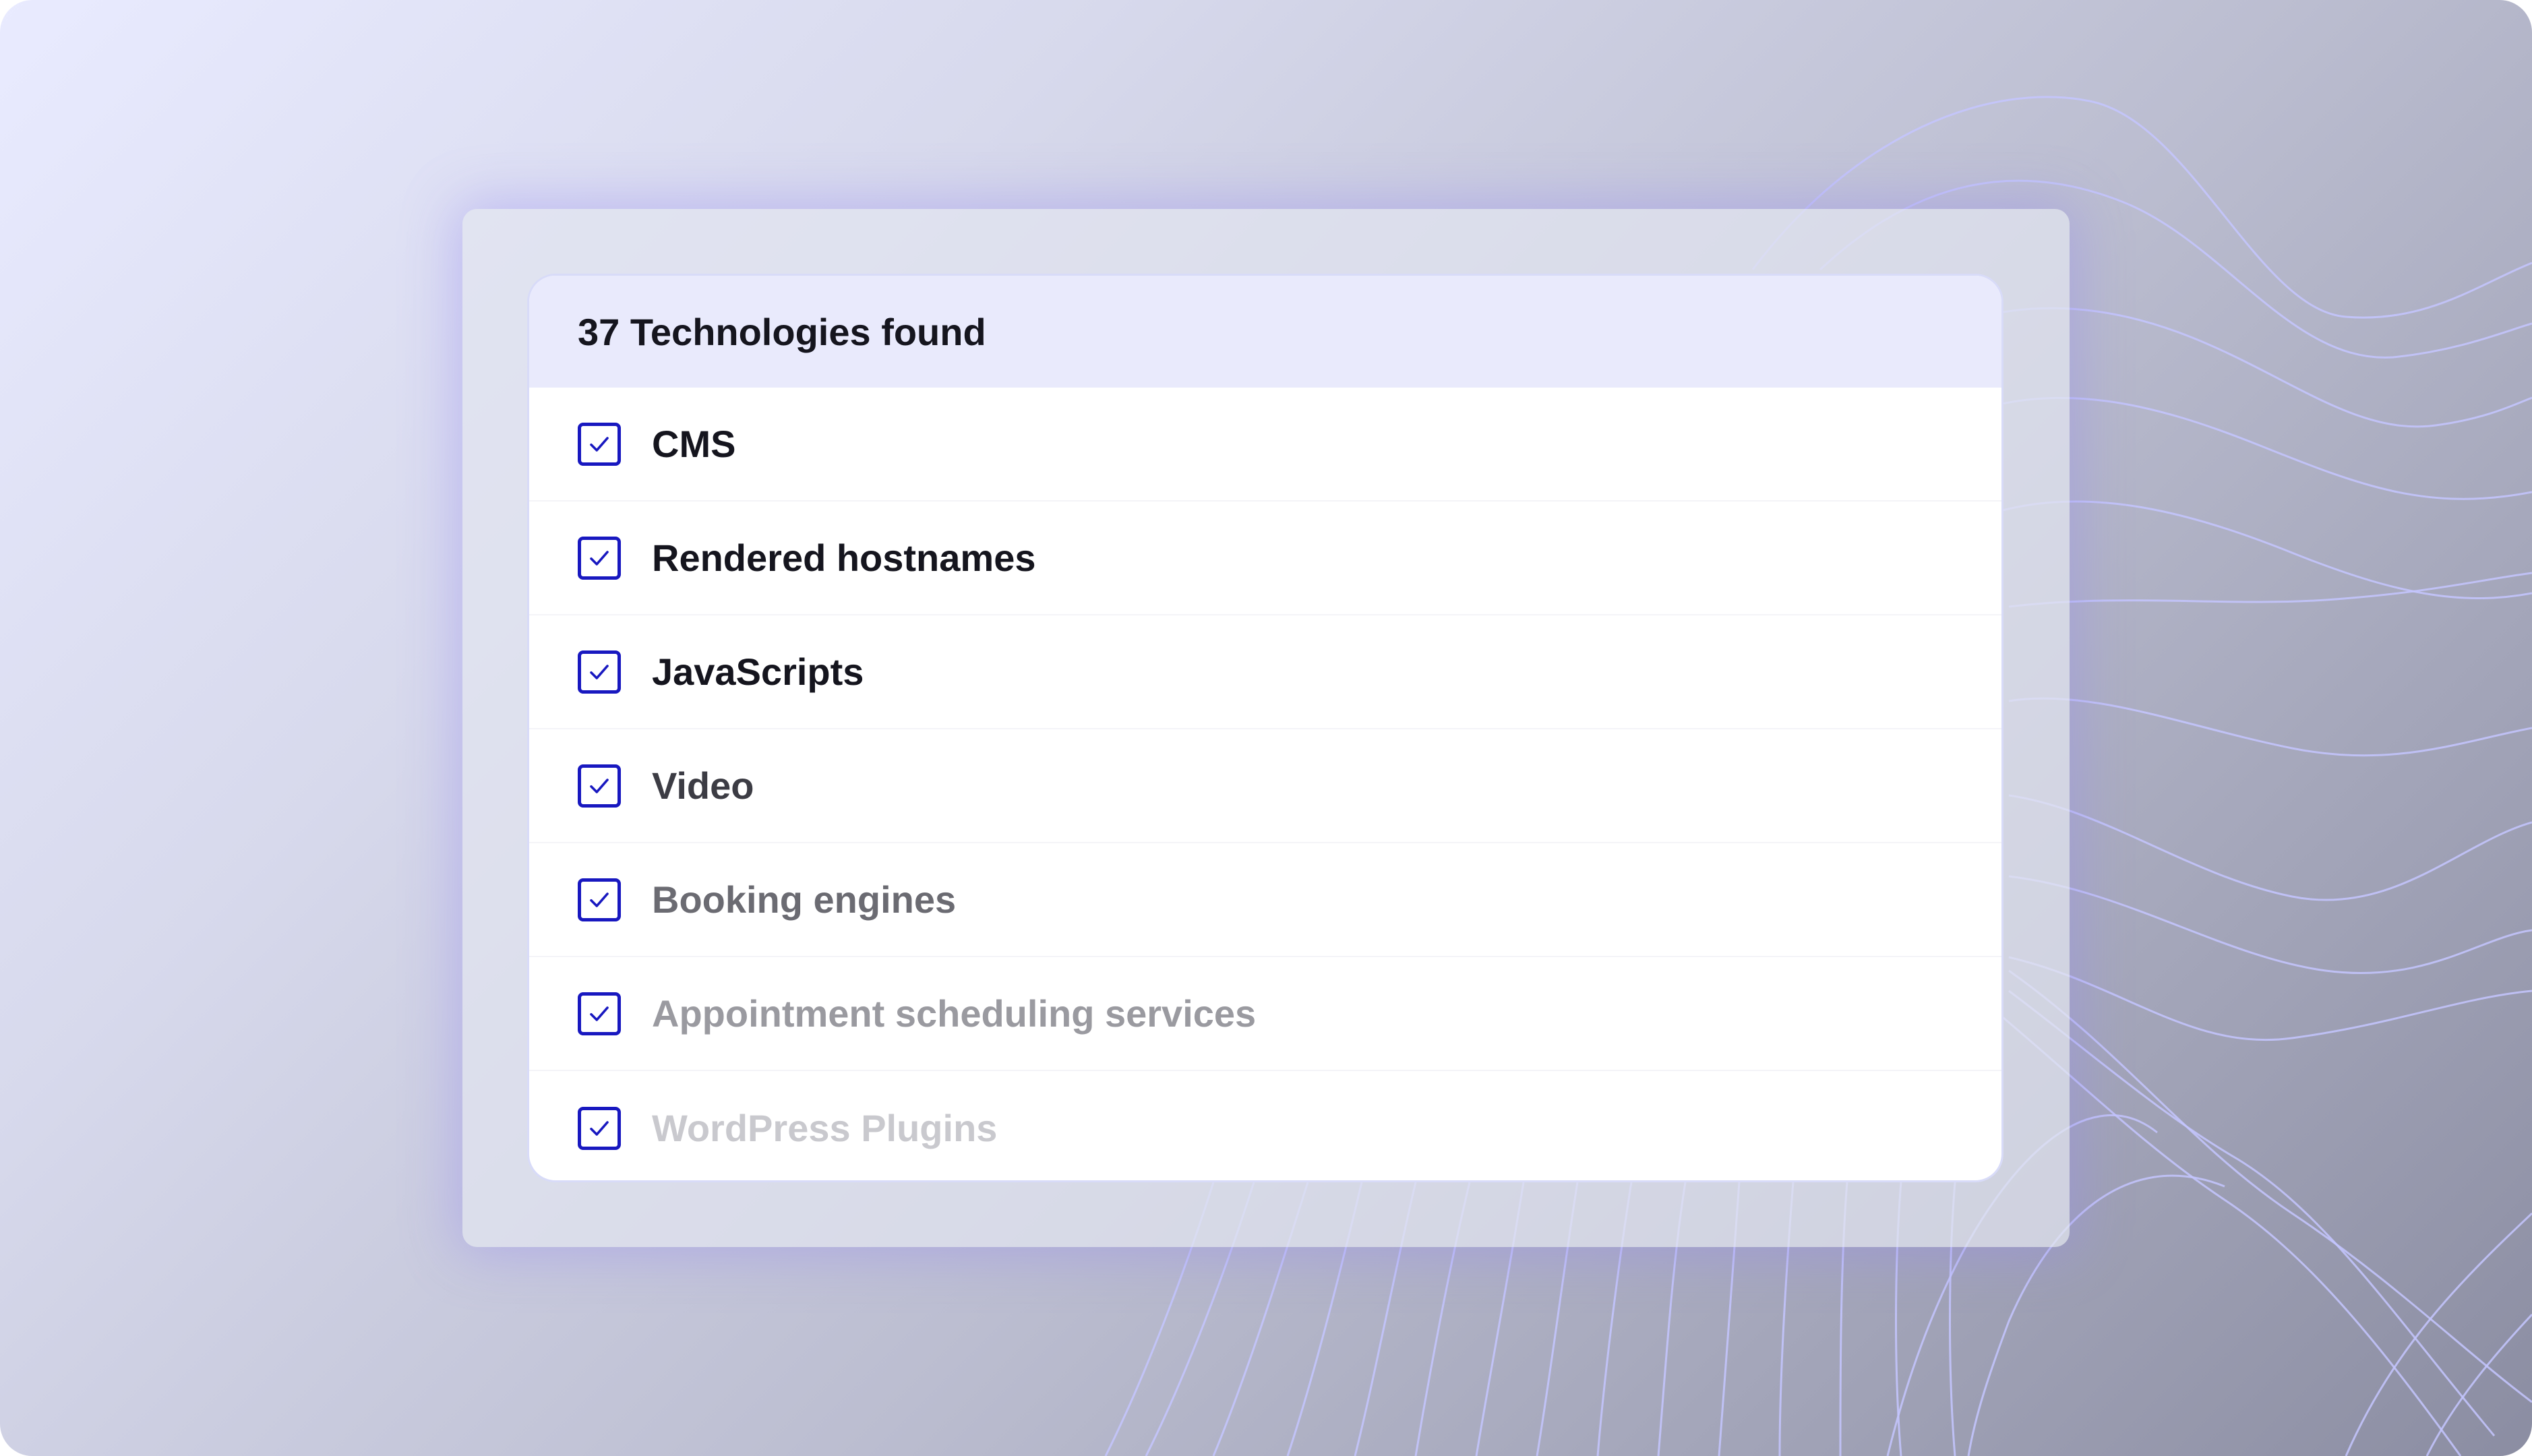 This screenshot has height=1456, width=2532. Describe the element at coordinates (825, 1128) in the screenshot. I see `technology-label: WordPress Plugins` at that location.